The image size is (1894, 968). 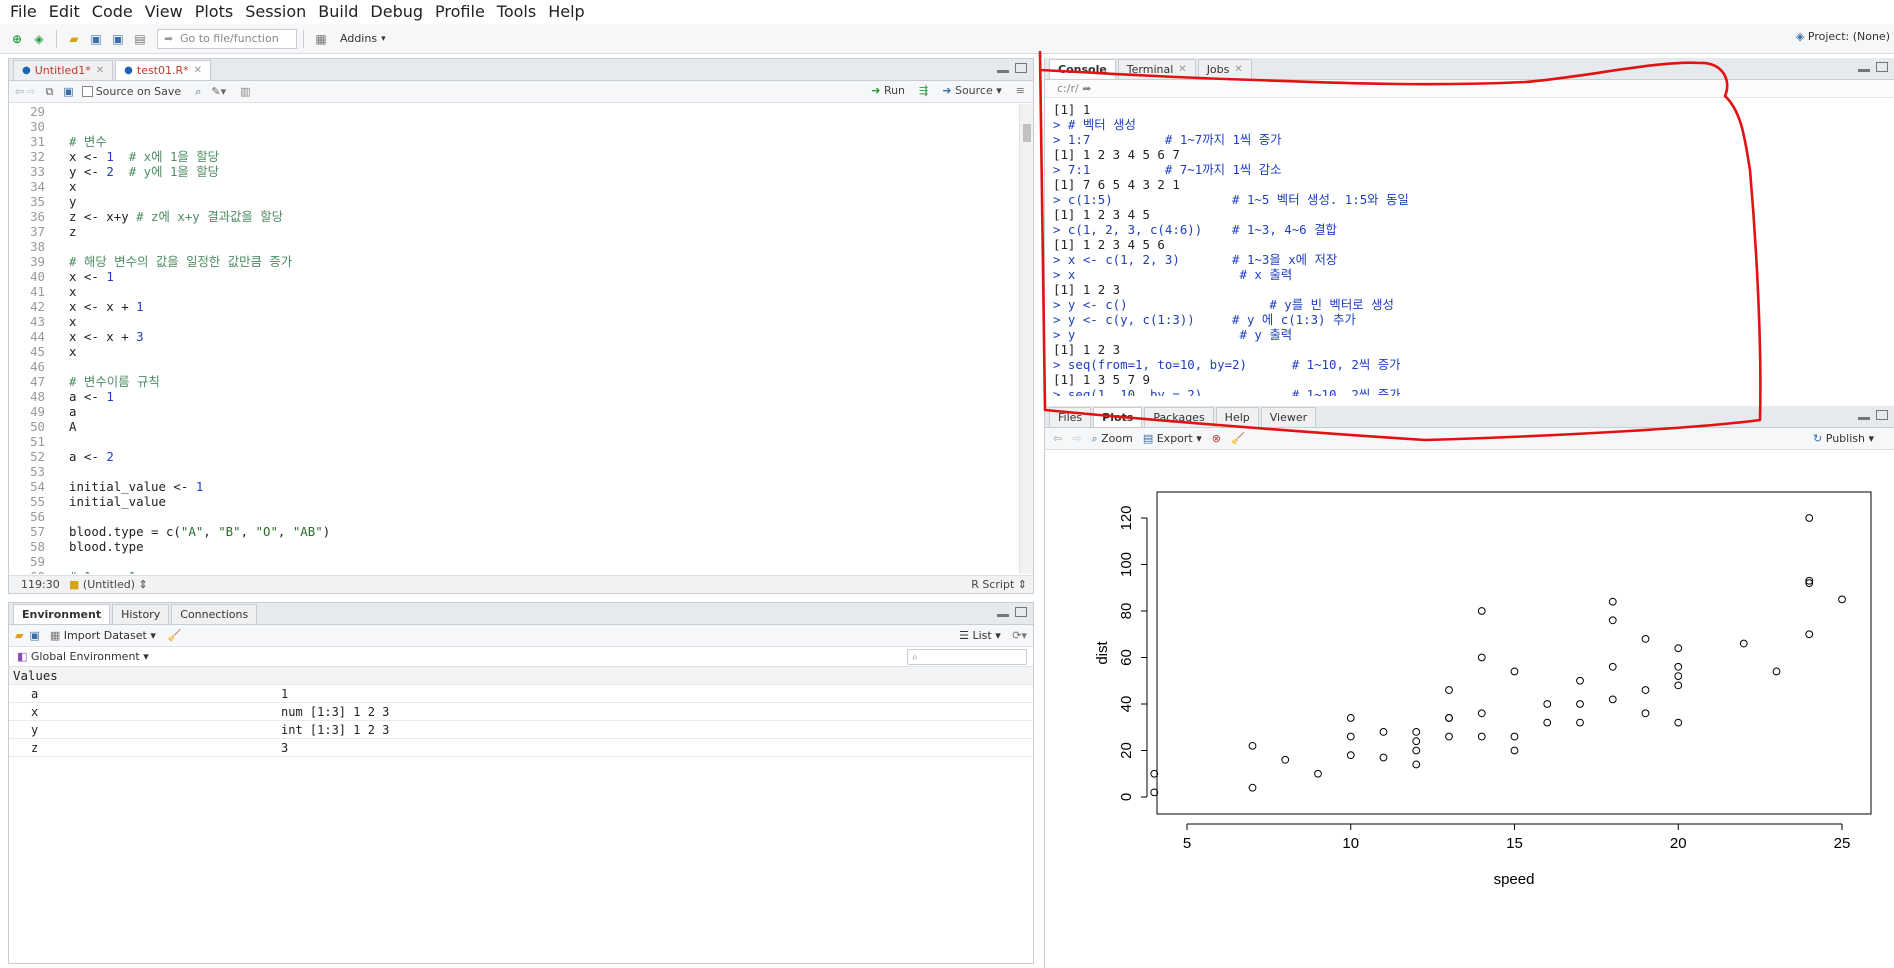 What do you see at coordinates (888, 90) in the screenshot?
I see `run-button: ➜ Run` at bounding box center [888, 90].